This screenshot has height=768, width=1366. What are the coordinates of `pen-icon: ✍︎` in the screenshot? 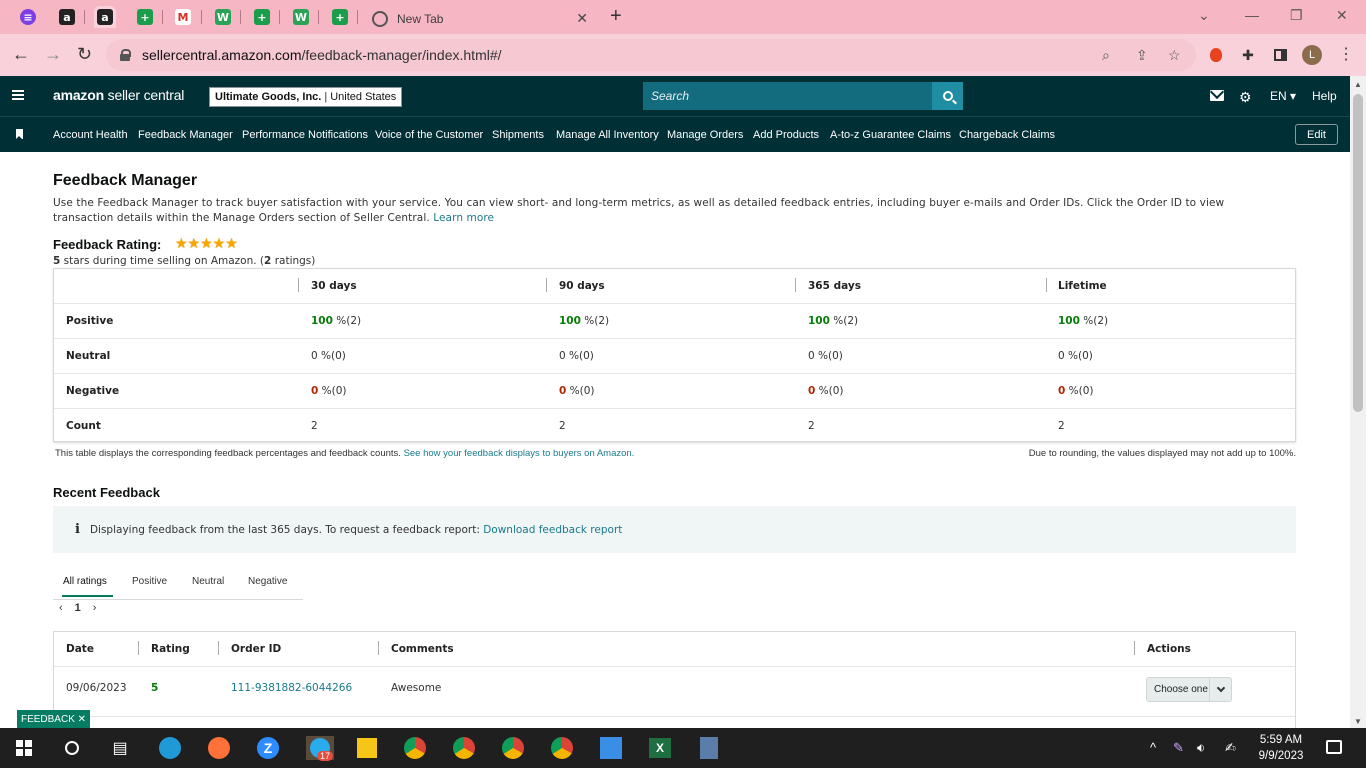 It's located at (1230, 748).